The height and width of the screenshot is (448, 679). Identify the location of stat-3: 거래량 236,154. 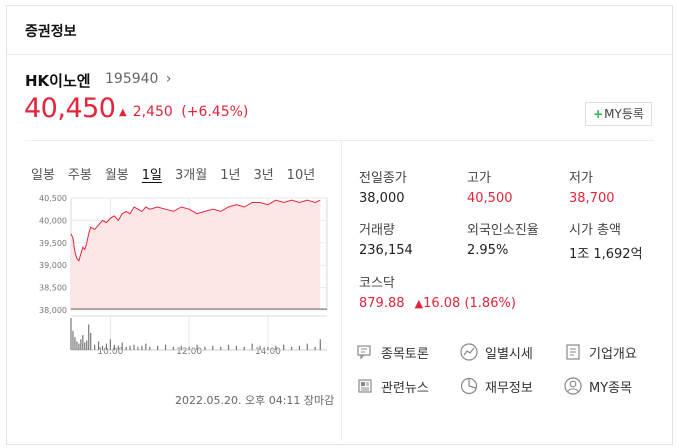
(414, 238).